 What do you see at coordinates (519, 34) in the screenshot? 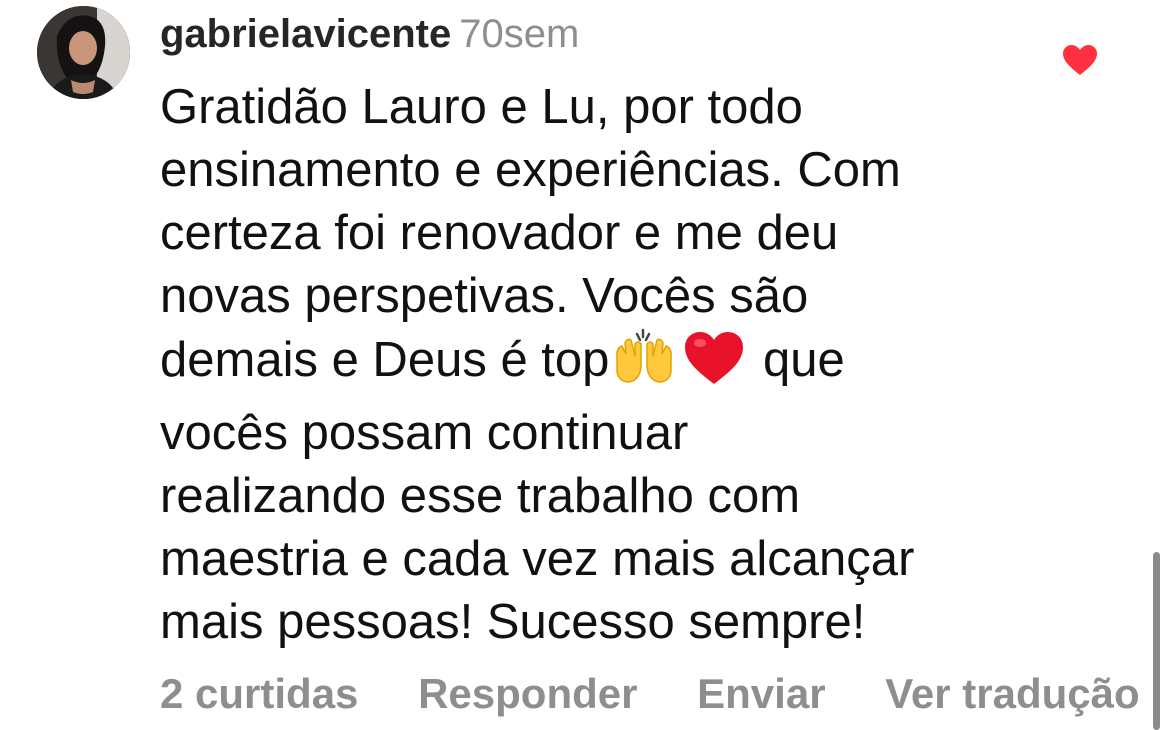
I see `timestamp: 70sem` at bounding box center [519, 34].